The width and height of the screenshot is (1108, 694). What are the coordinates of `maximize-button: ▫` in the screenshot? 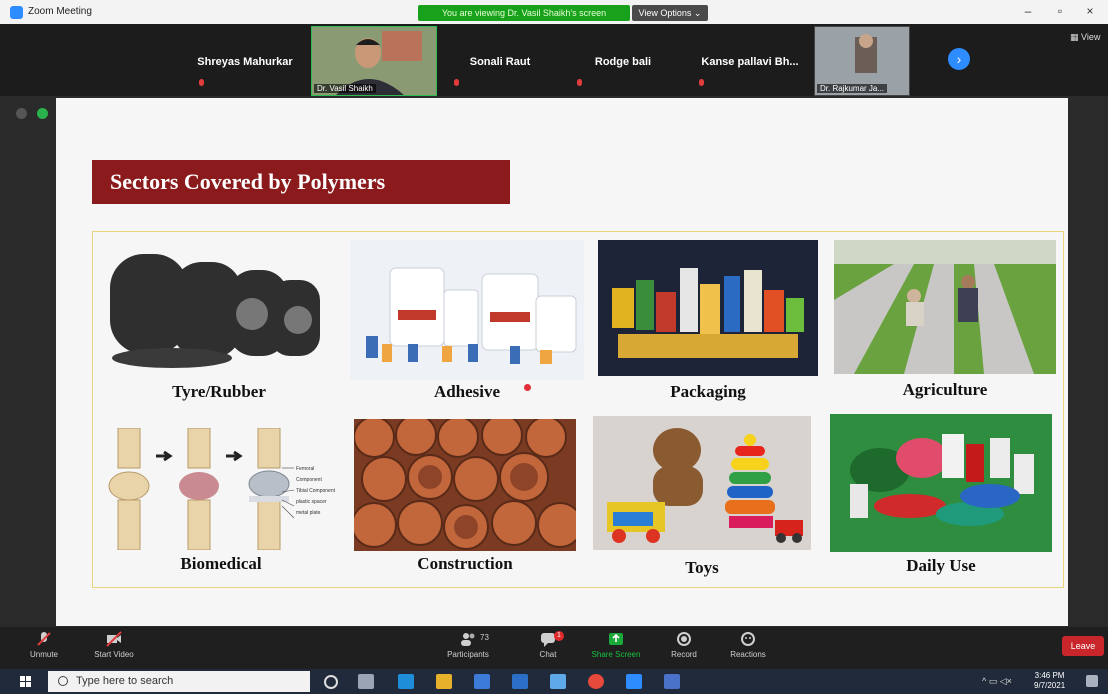 It's located at (1060, 11).